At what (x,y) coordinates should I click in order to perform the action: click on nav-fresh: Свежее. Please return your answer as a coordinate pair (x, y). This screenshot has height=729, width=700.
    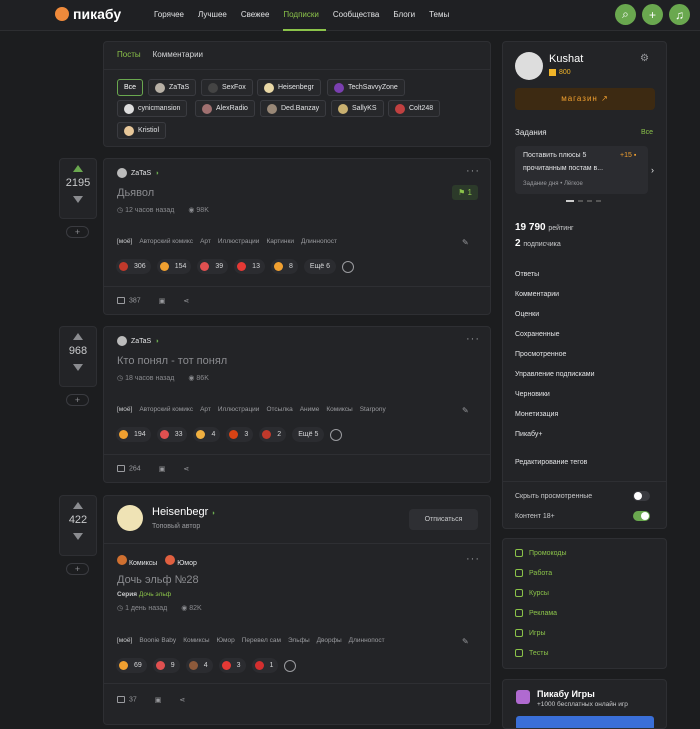
    Looking at the image, I should click on (259, 15).